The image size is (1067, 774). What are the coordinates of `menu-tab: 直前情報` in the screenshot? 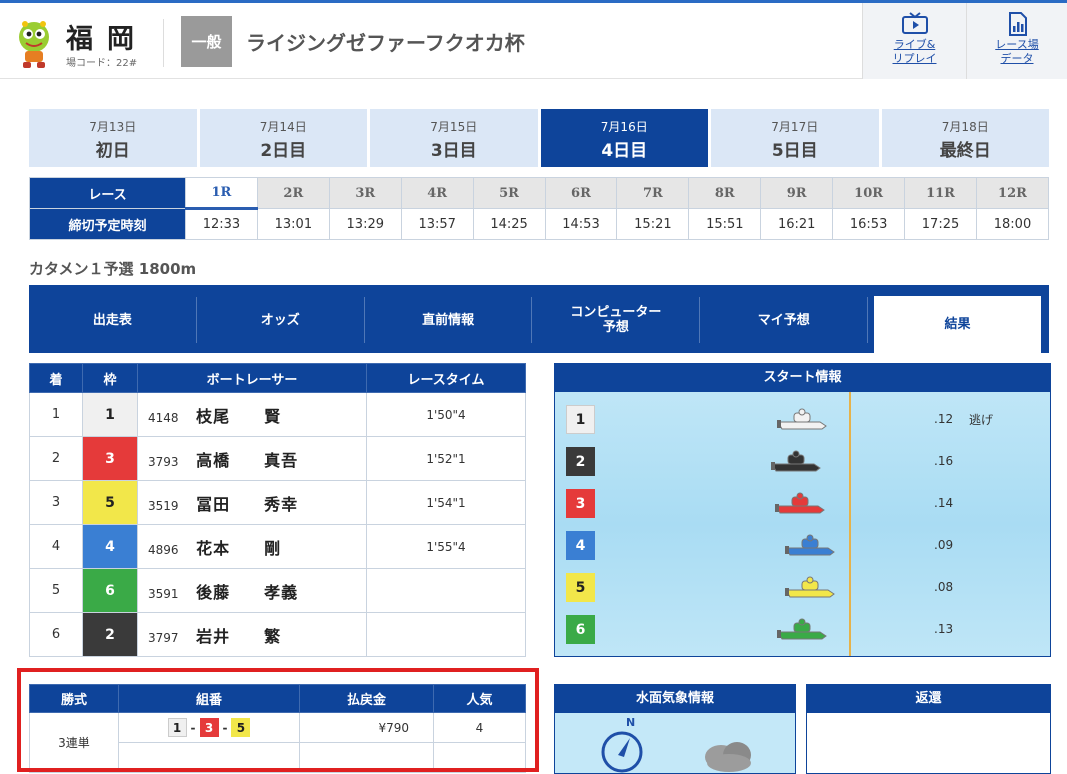 It's located at (449, 320).